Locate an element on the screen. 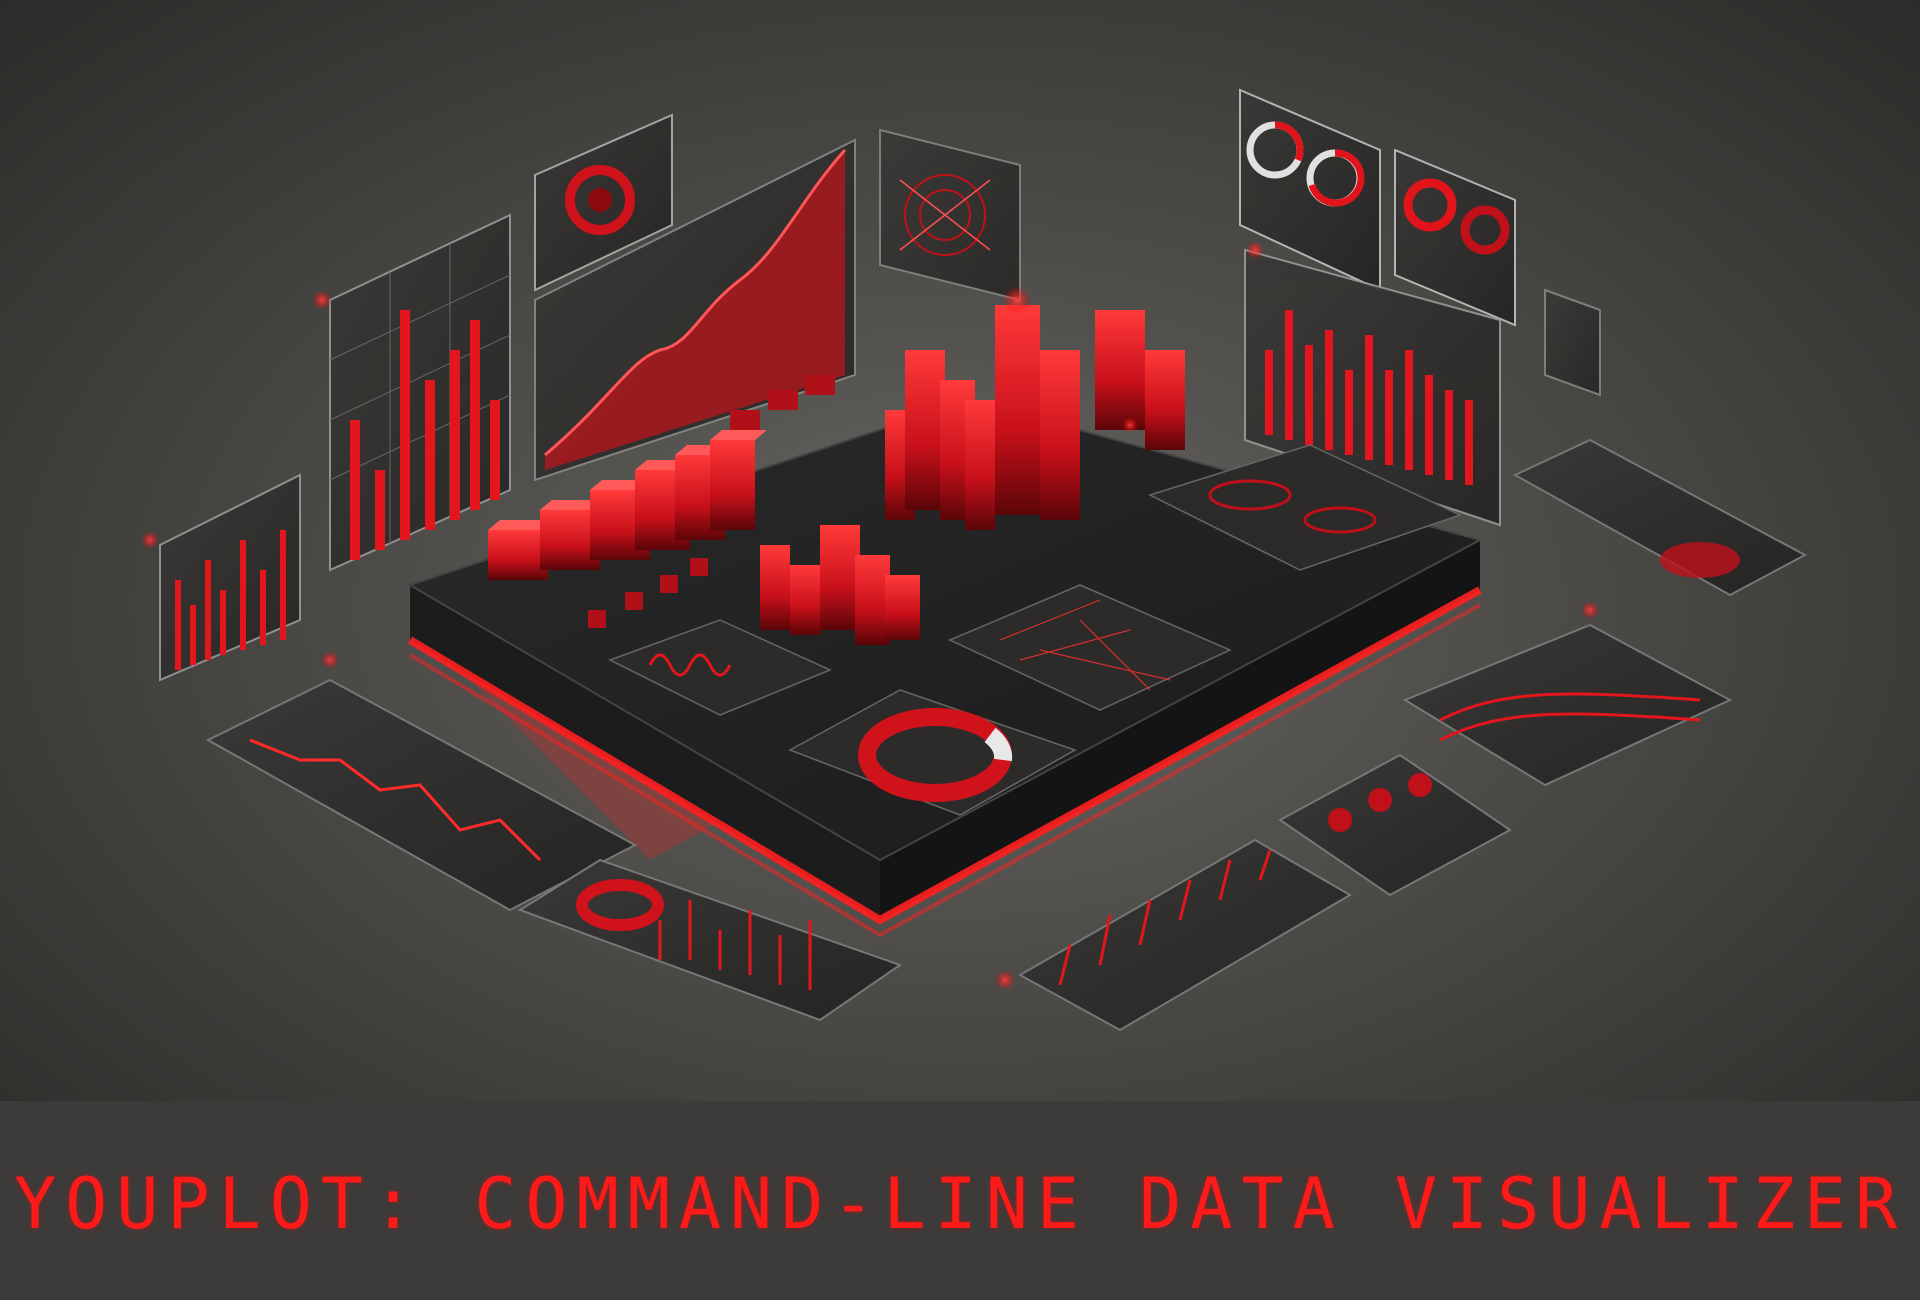 The image size is (1920, 1300). floating-panel-bar-chart-left is located at coordinates (420, 392).